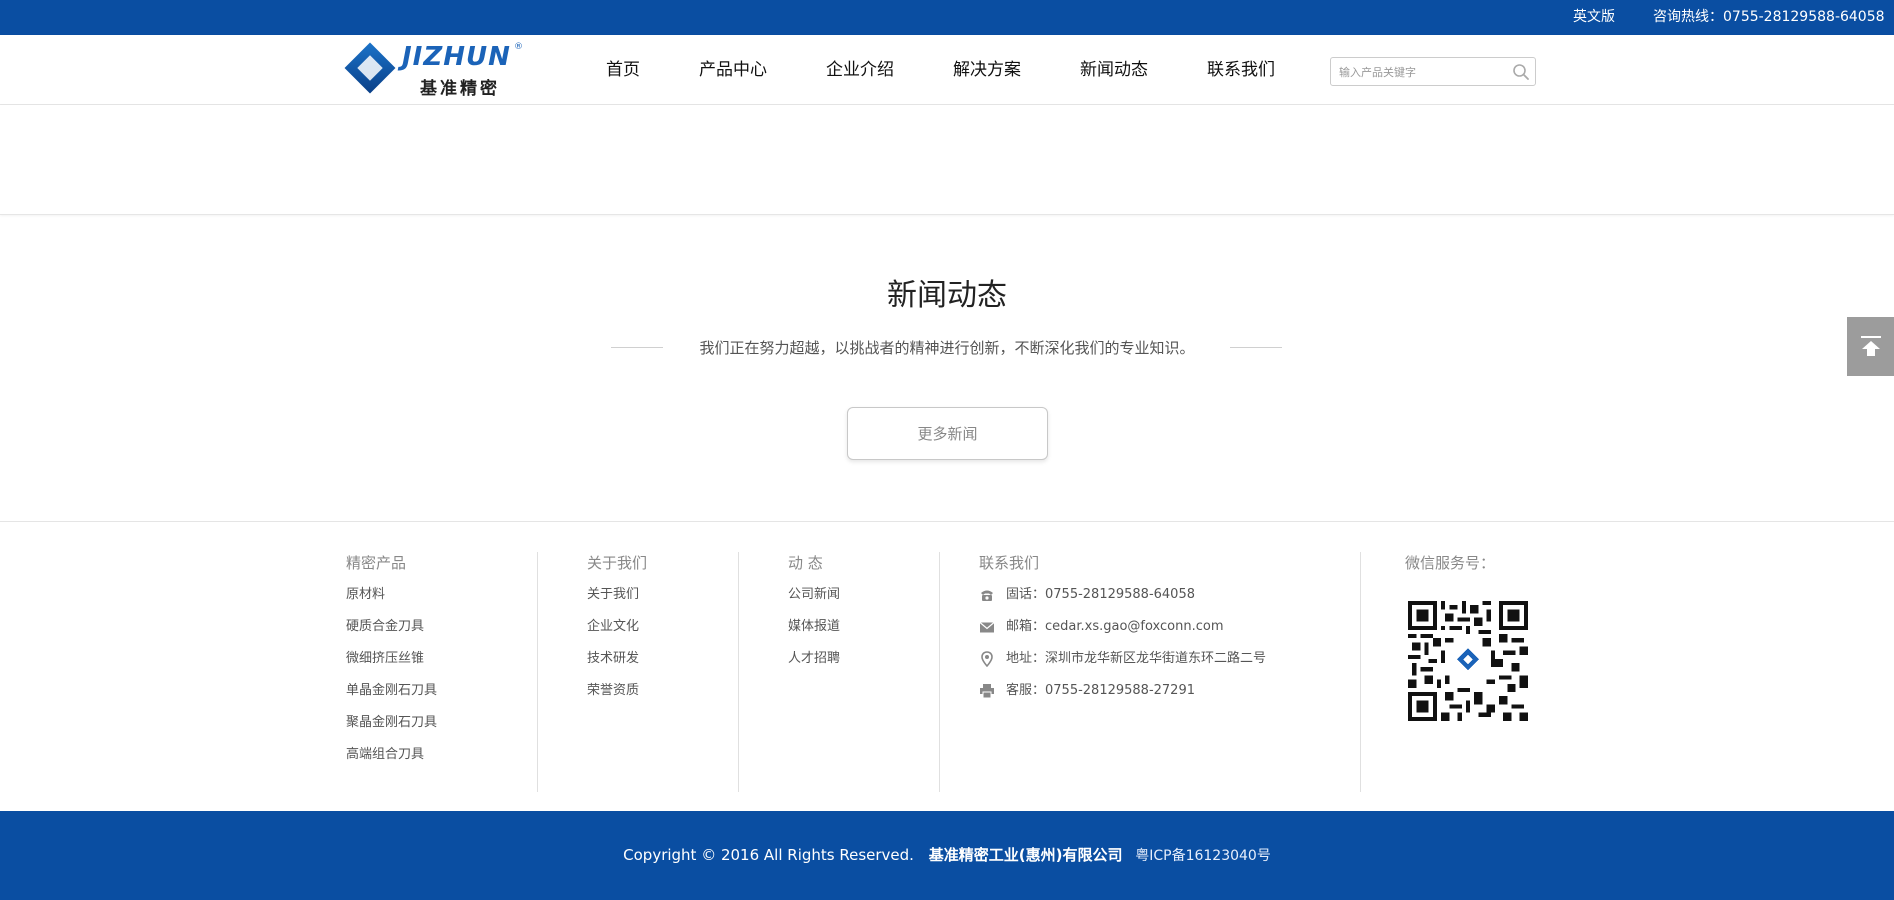  I want to click on footer-about-heading: 关于我们, so click(617, 563).